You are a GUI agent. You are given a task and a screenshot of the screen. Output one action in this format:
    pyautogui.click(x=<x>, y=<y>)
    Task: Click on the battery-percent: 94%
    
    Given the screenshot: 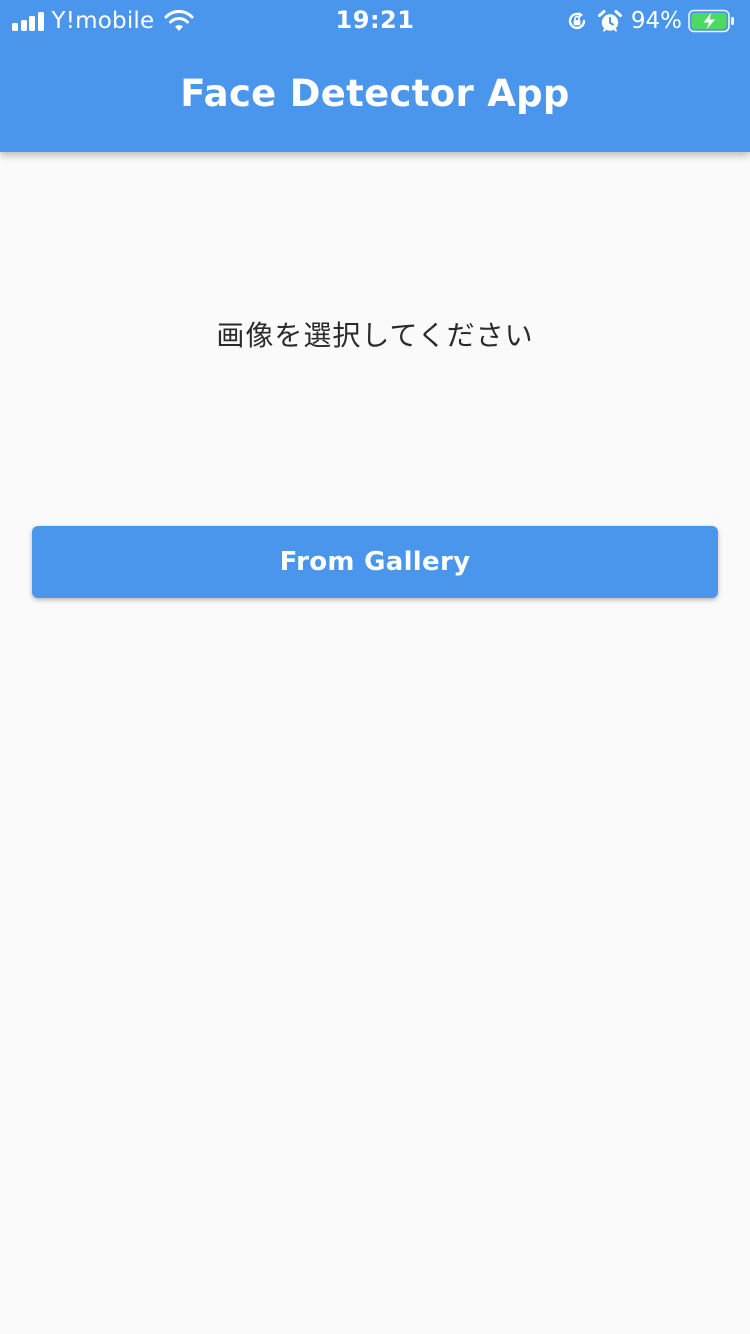 What is the action you would take?
    pyautogui.click(x=656, y=21)
    